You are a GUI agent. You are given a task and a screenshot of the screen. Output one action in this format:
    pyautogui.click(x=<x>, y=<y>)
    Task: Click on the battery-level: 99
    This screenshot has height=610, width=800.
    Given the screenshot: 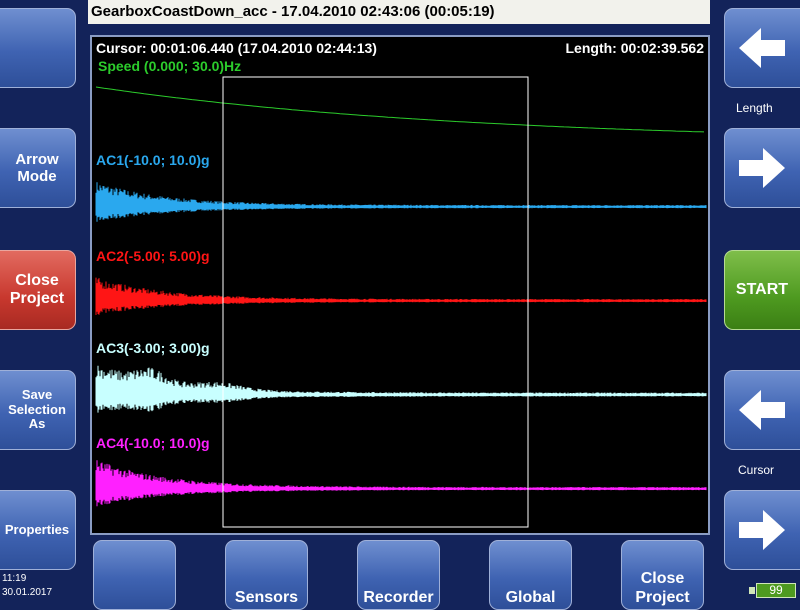 What is the action you would take?
    pyautogui.click(x=776, y=590)
    